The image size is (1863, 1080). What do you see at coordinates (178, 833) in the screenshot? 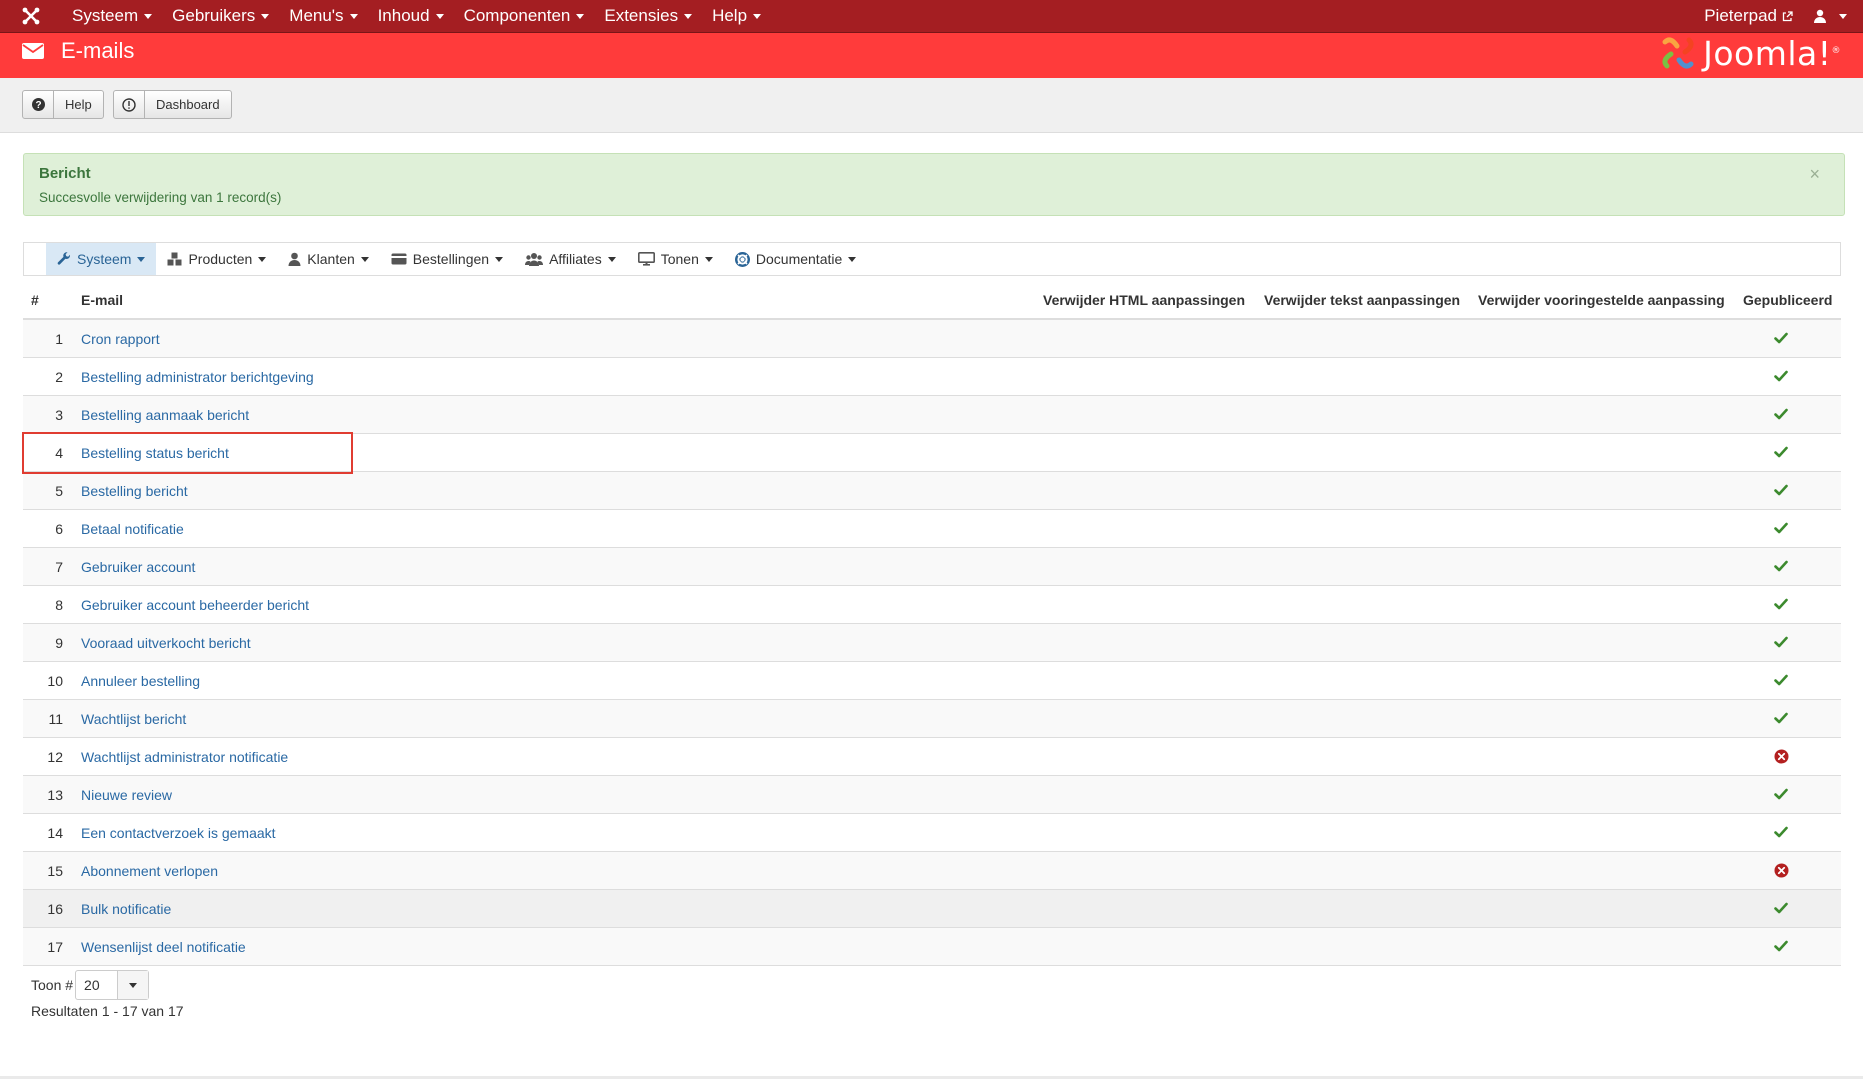
I see `email-link: Een contactverzoek is gemaakt` at bounding box center [178, 833].